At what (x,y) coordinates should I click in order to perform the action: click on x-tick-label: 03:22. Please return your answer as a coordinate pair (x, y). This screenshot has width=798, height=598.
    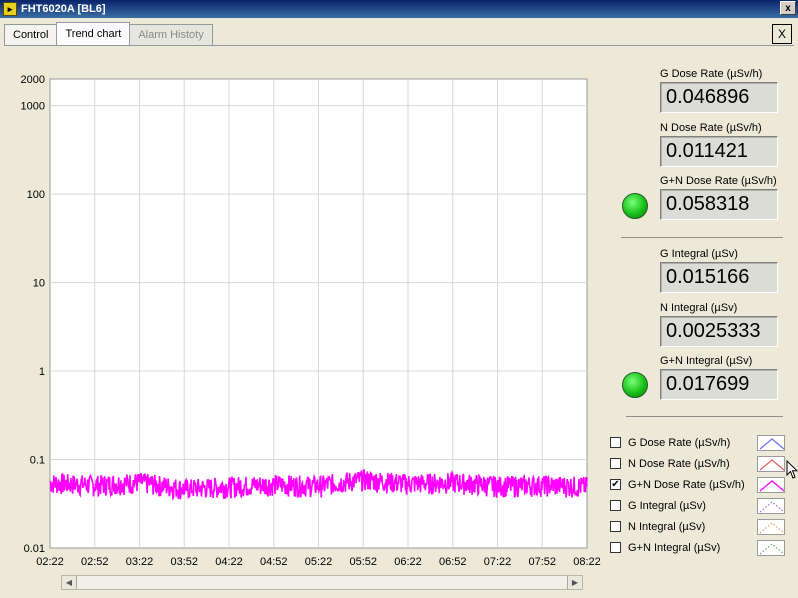
    Looking at the image, I should click on (140, 562).